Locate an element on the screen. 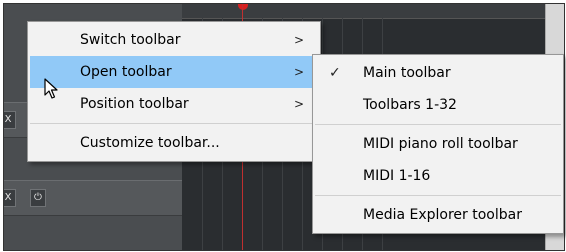  menu-item-media-explorer-toolbar: Media Explorer toolbar is located at coordinates (438, 215).